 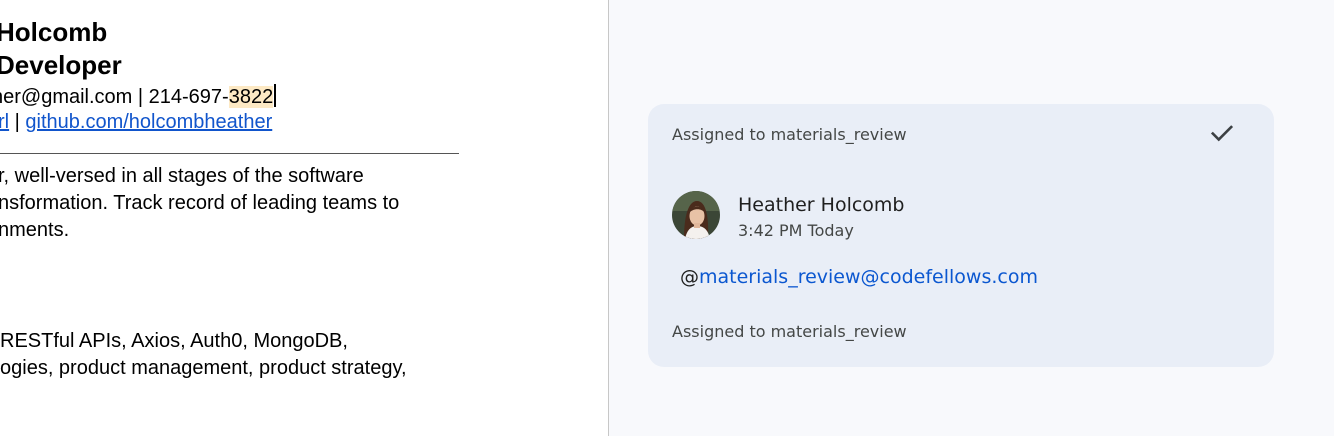 I want to click on mention-link: materials_review@codefellows.com, so click(x=868, y=277).